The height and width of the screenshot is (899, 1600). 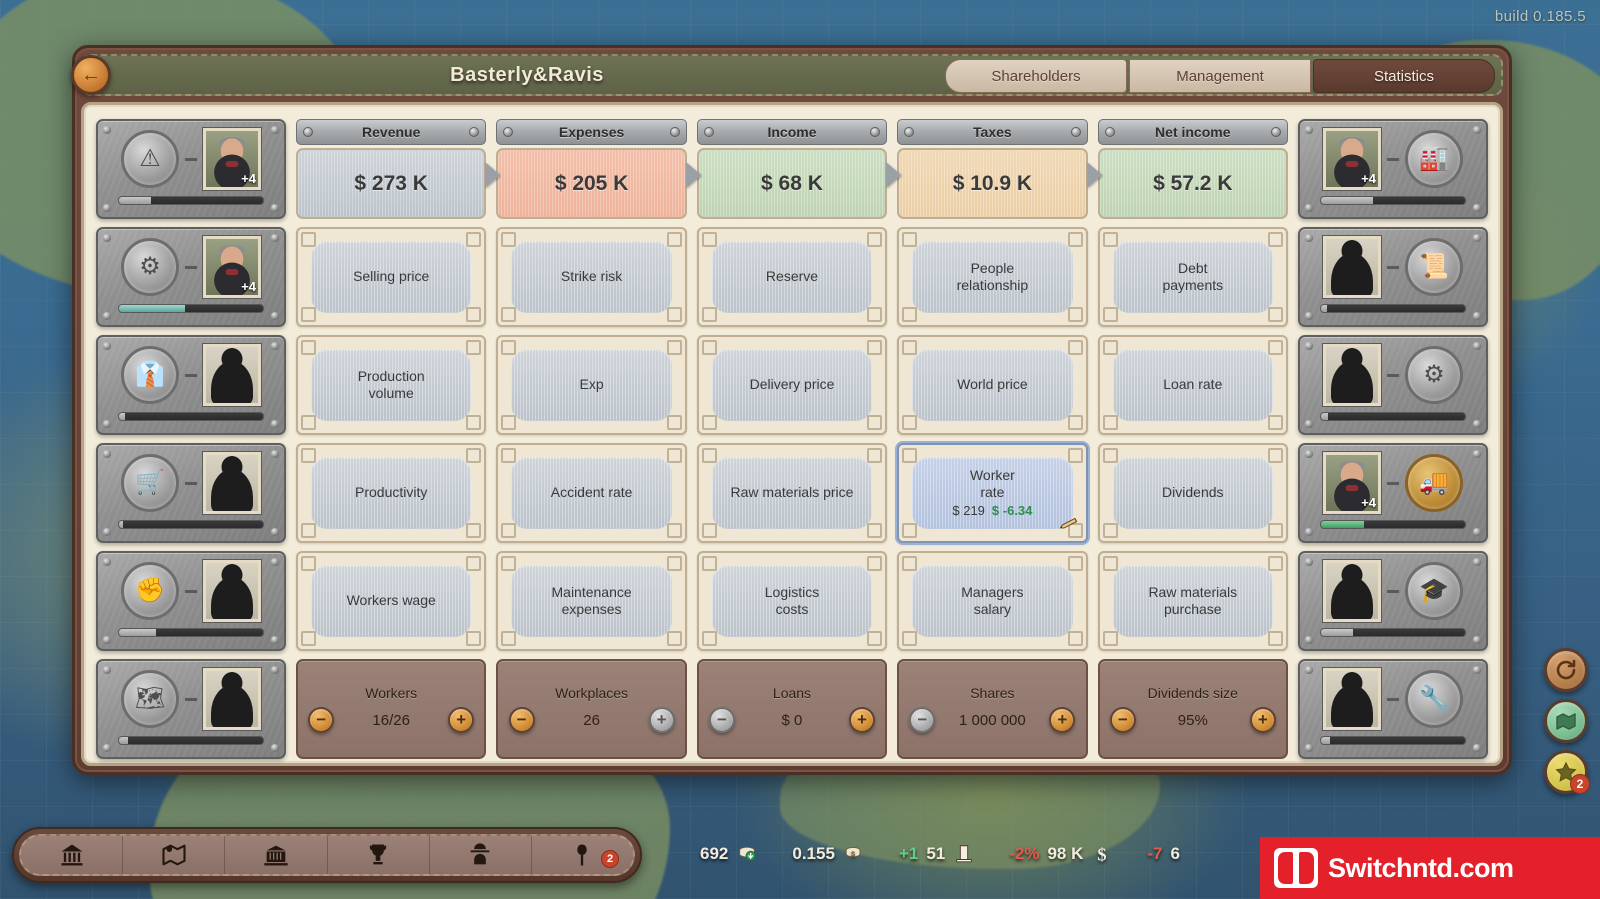 I want to click on tab-management: Management, so click(x=1220, y=76).